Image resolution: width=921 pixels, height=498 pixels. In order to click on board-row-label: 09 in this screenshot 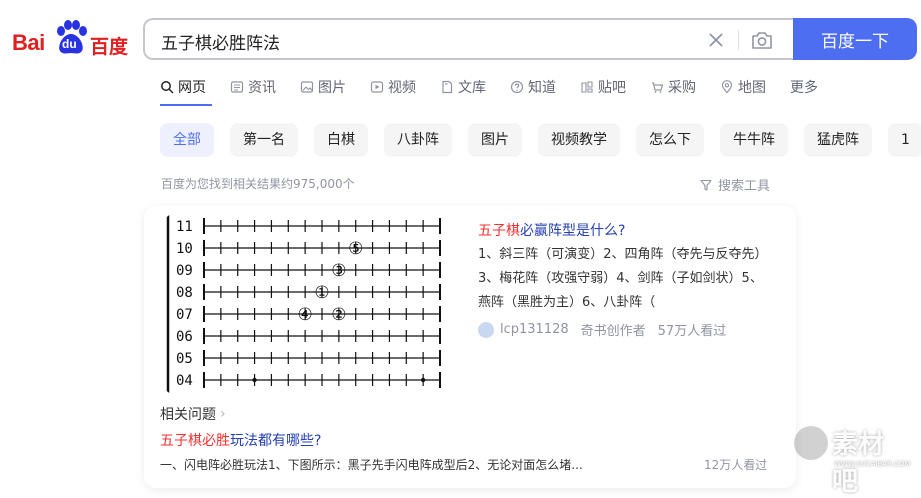, I will do `click(184, 271)`.